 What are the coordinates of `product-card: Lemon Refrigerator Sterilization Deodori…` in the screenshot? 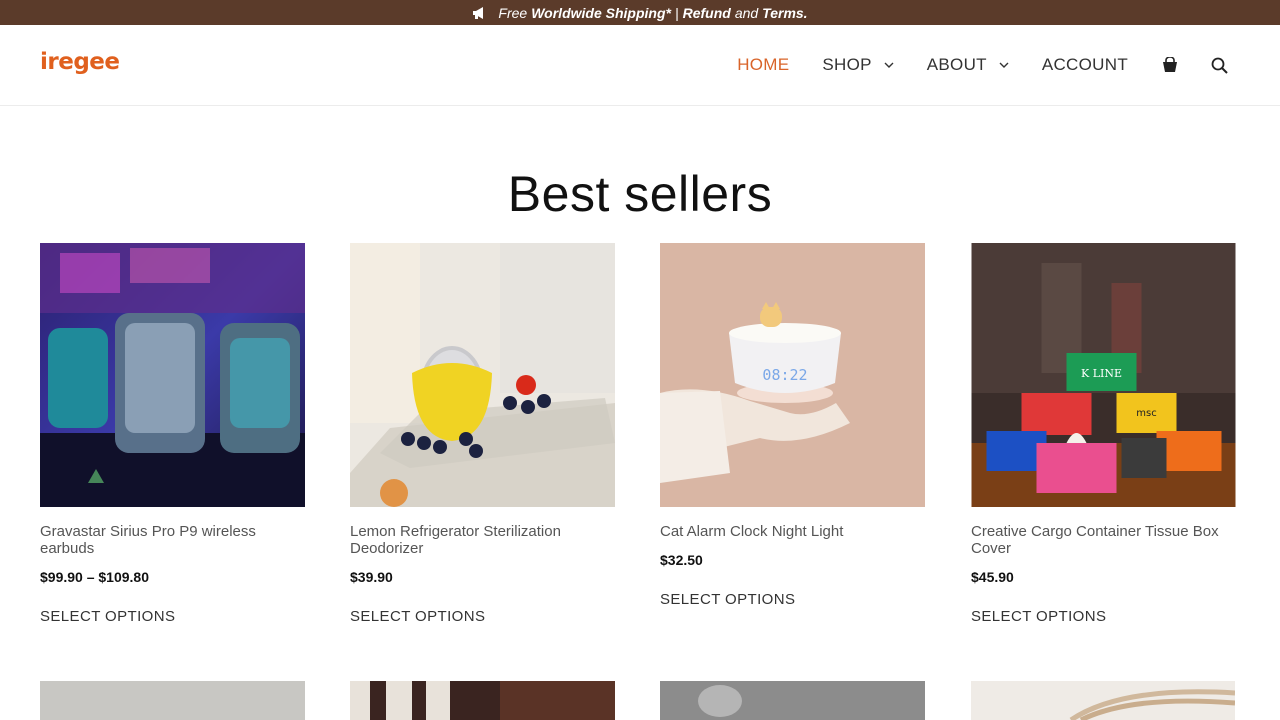 It's located at (482, 434).